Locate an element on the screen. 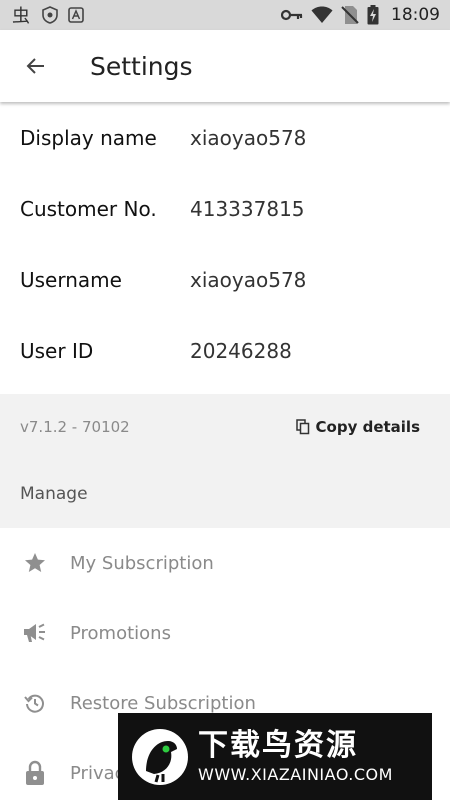 The width and height of the screenshot is (450, 800). bug-icon: 虫 is located at coordinates (22, 15).